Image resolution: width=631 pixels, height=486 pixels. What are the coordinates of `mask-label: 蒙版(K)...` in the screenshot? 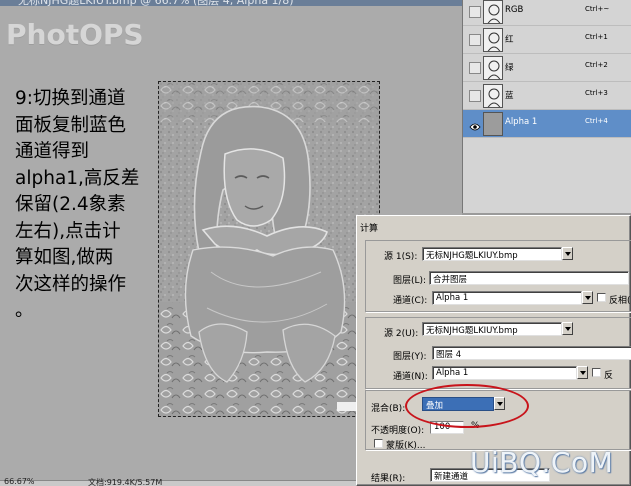 It's located at (406, 444).